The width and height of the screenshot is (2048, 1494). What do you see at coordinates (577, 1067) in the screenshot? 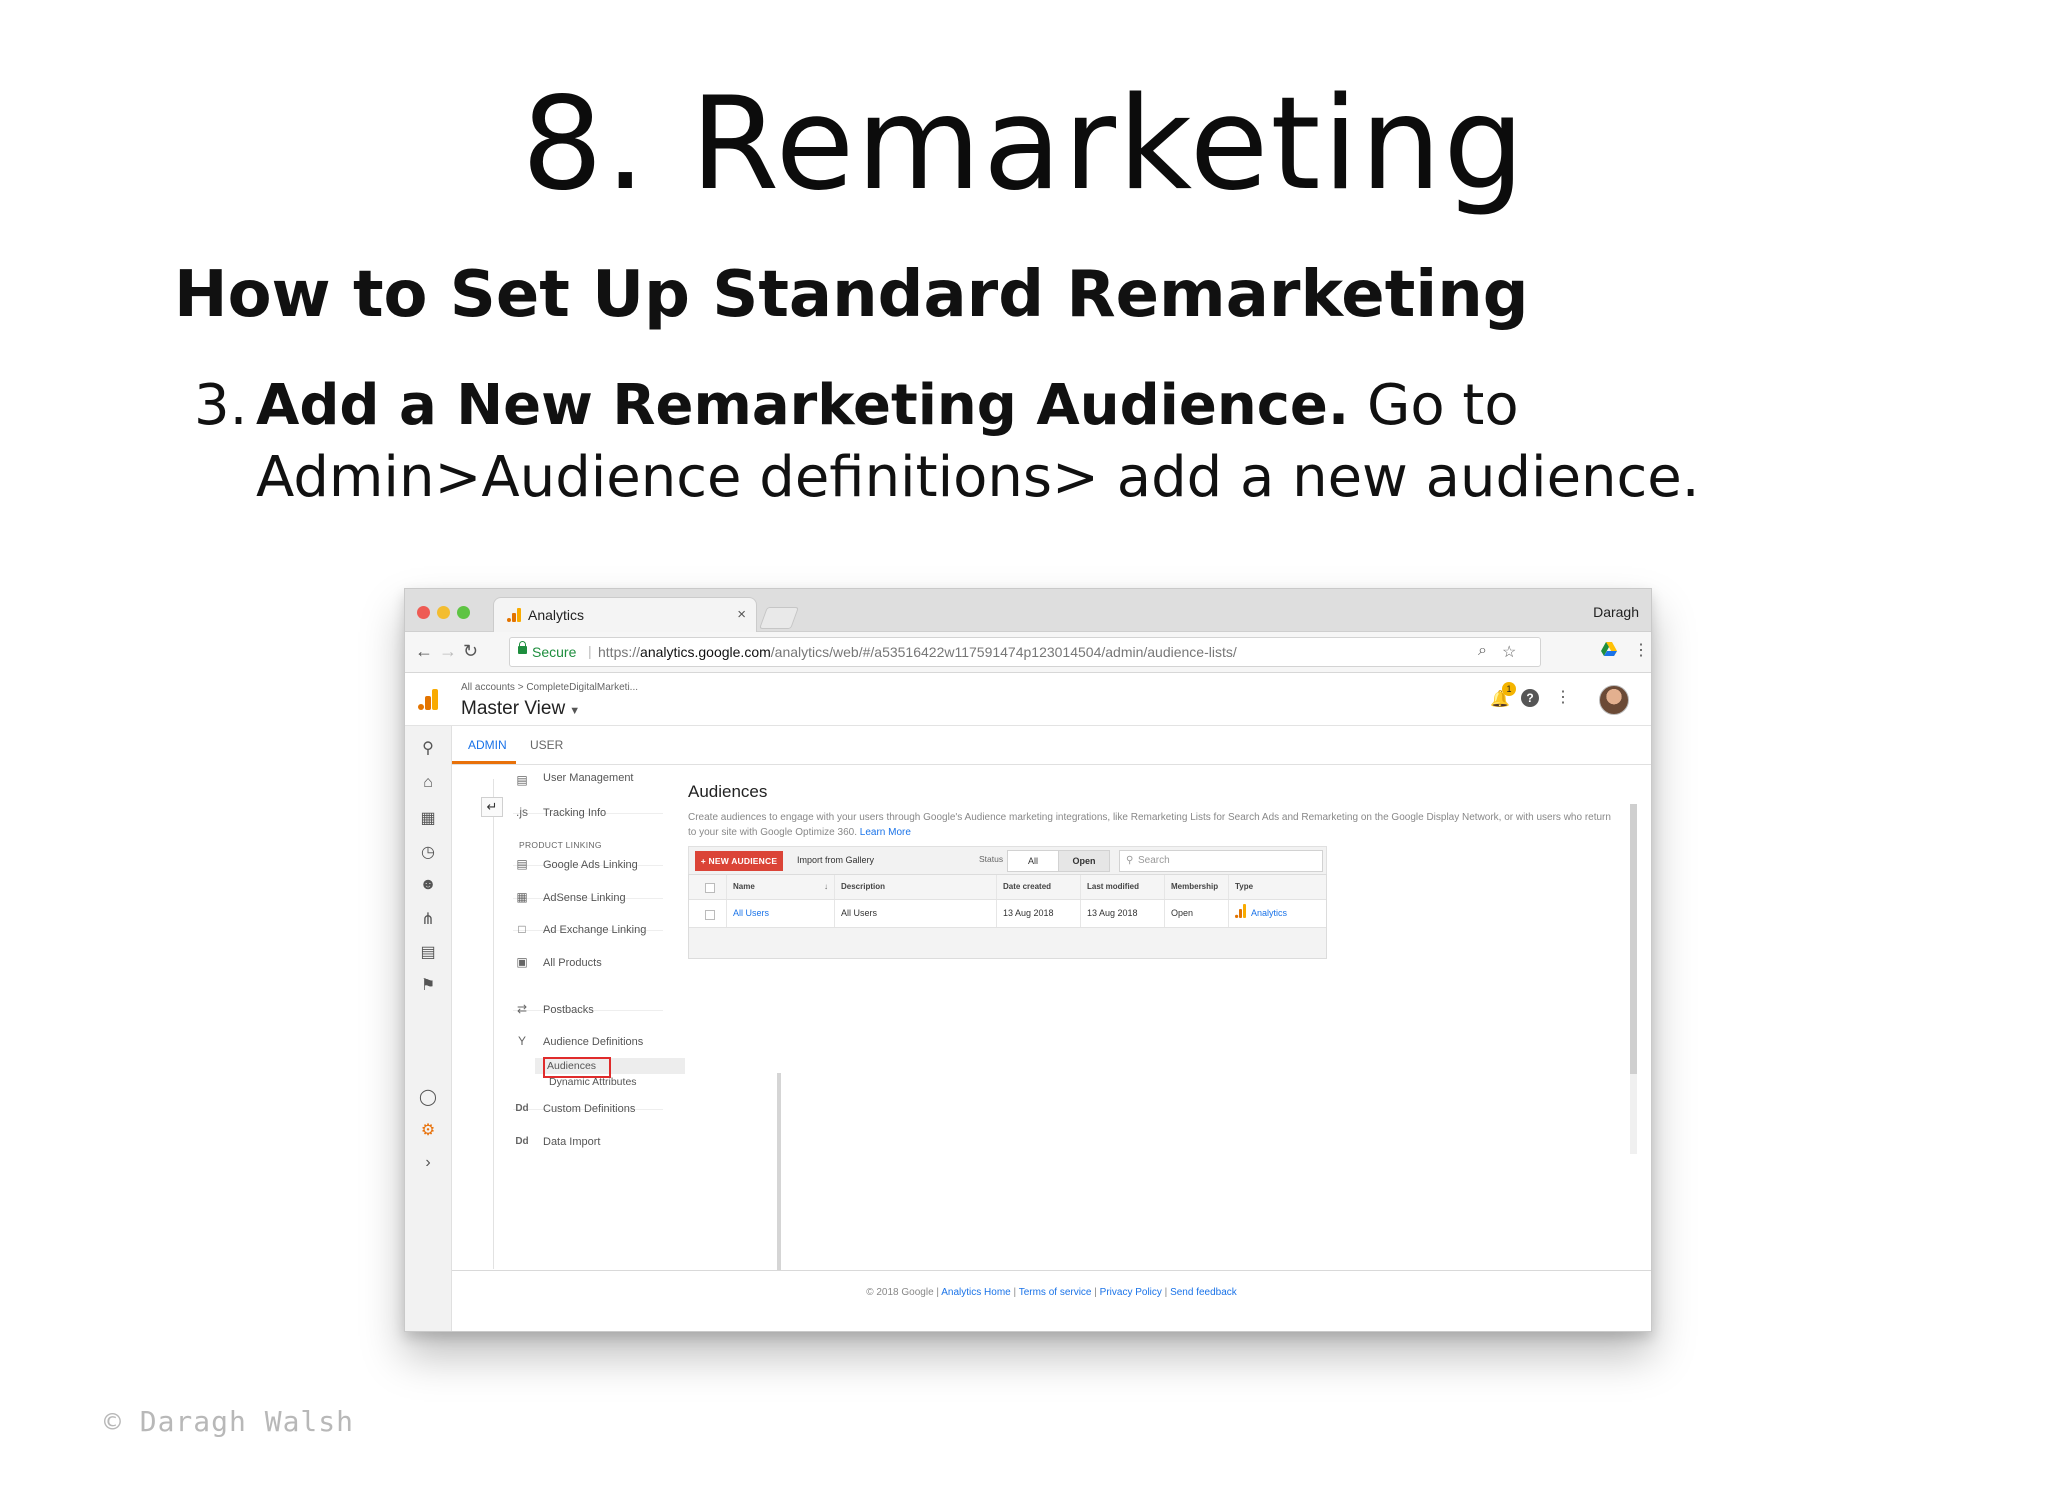
I see `audiences-highlight-box` at bounding box center [577, 1067].